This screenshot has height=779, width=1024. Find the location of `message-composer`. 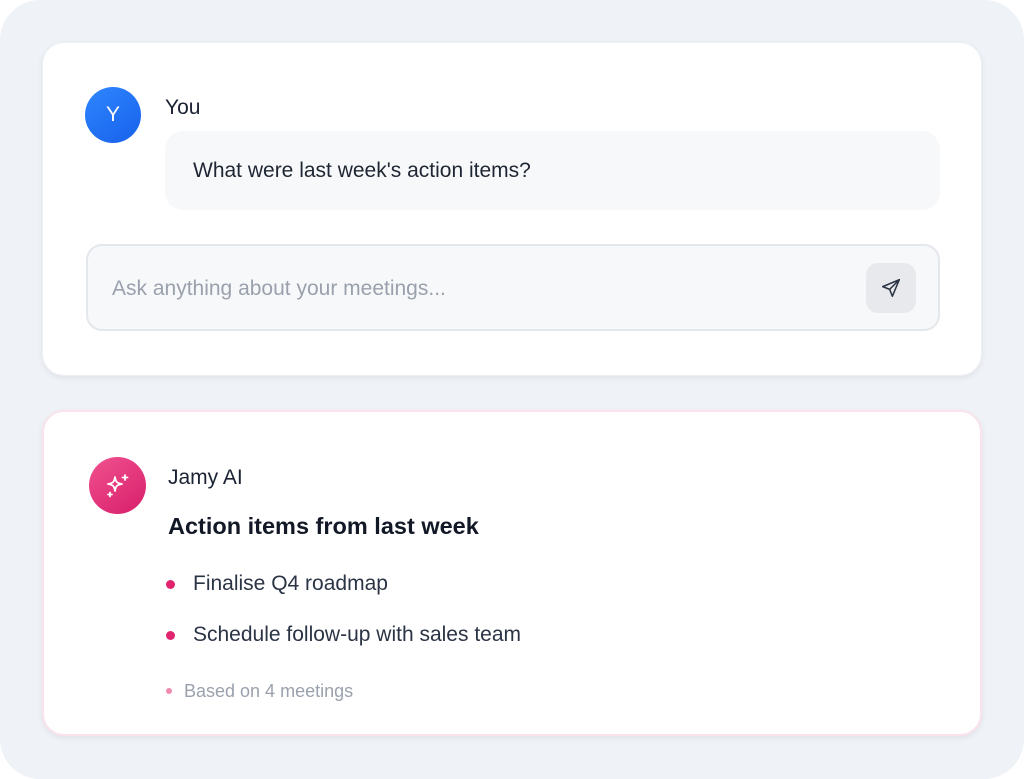

message-composer is located at coordinates (513, 287).